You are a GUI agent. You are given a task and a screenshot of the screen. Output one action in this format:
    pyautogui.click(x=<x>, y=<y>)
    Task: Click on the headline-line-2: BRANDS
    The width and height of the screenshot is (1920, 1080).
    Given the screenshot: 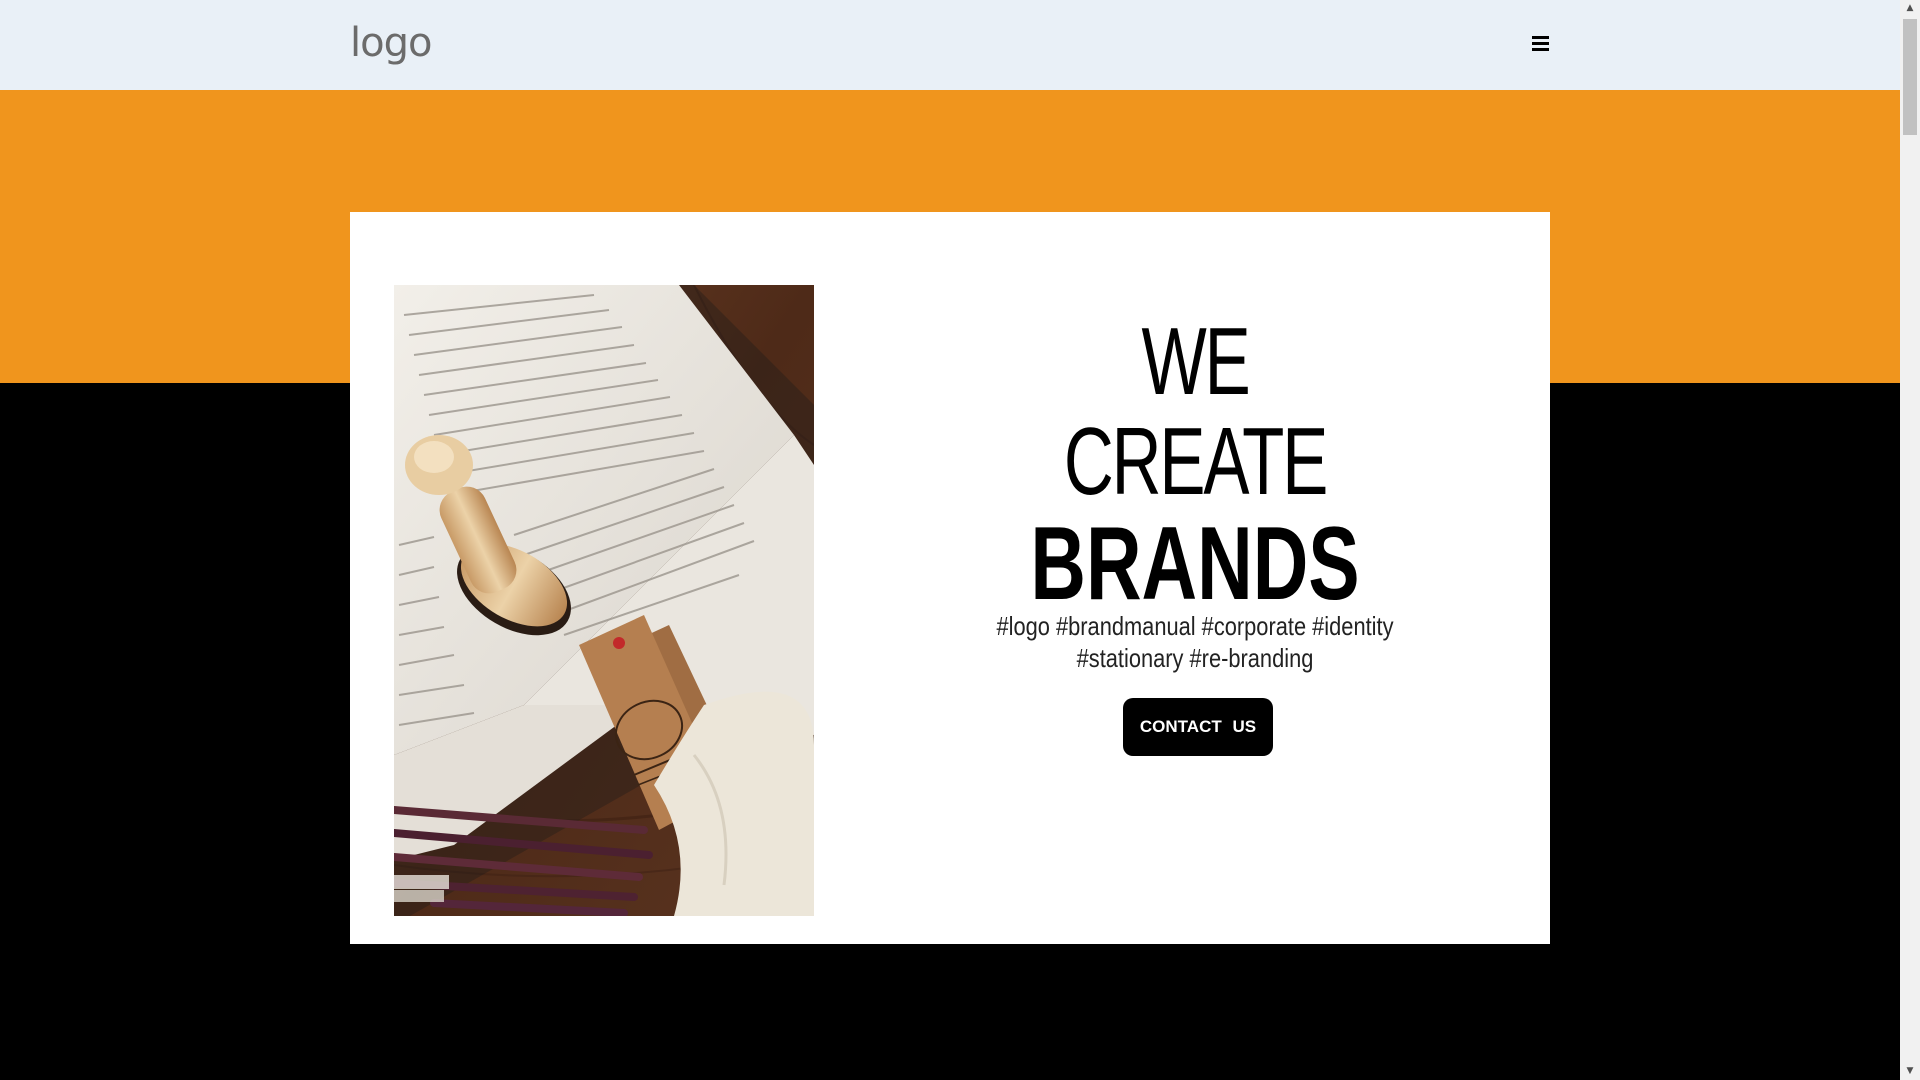 What is the action you would take?
    pyautogui.click(x=1195, y=564)
    